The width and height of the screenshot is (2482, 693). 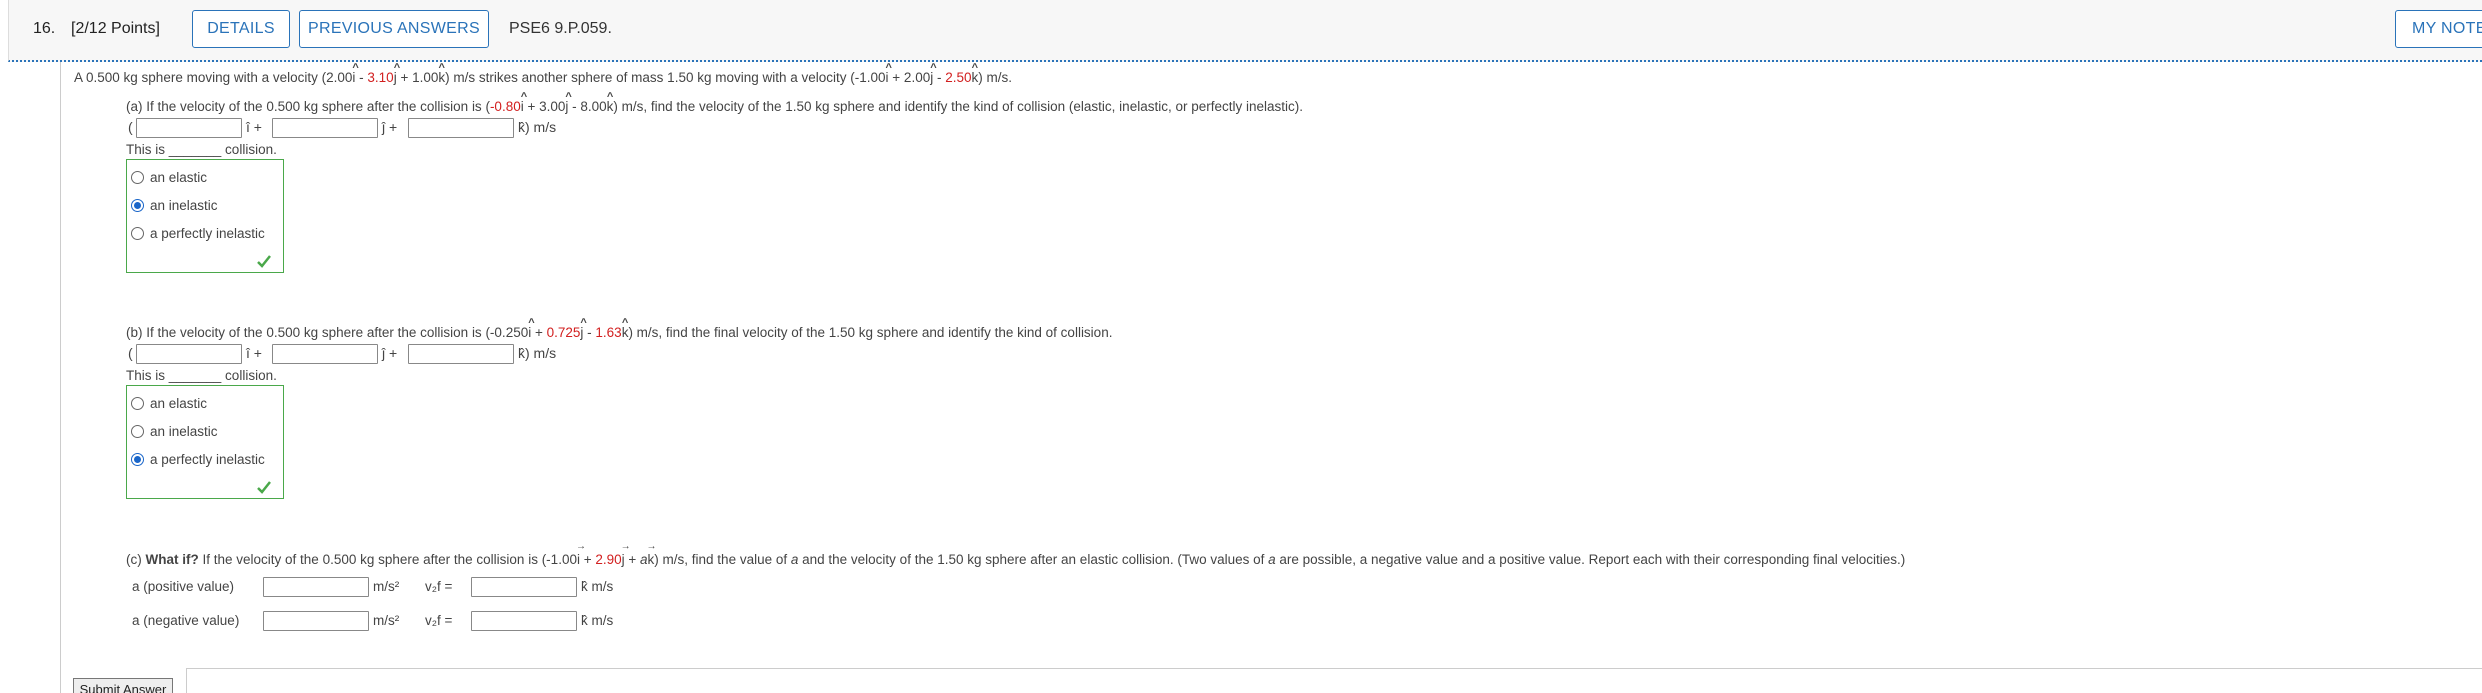 I want to click on submit-divider-vertical, so click(x=186, y=680).